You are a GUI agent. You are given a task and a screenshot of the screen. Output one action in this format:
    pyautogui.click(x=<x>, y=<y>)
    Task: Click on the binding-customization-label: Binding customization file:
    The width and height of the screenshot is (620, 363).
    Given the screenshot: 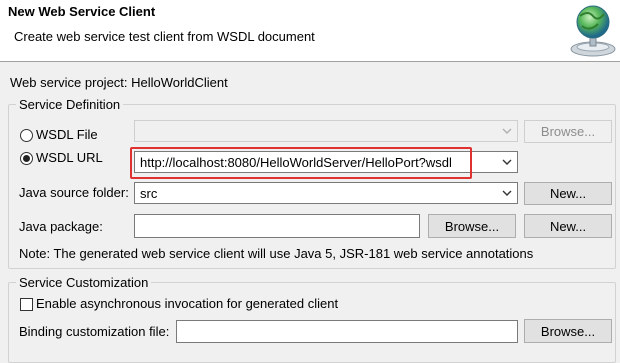 What is the action you would take?
    pyautogui.click(x=94, y=331)
    